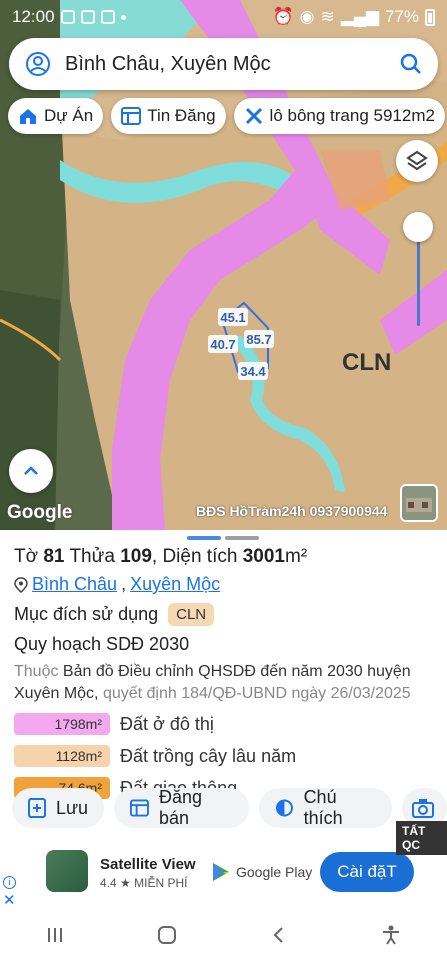  What do you see at coordinates (223, 584) in the screenshot?
I see `parcel-location: Bình Châu, Xuyên Mộc` at bounding box center [223, 584].